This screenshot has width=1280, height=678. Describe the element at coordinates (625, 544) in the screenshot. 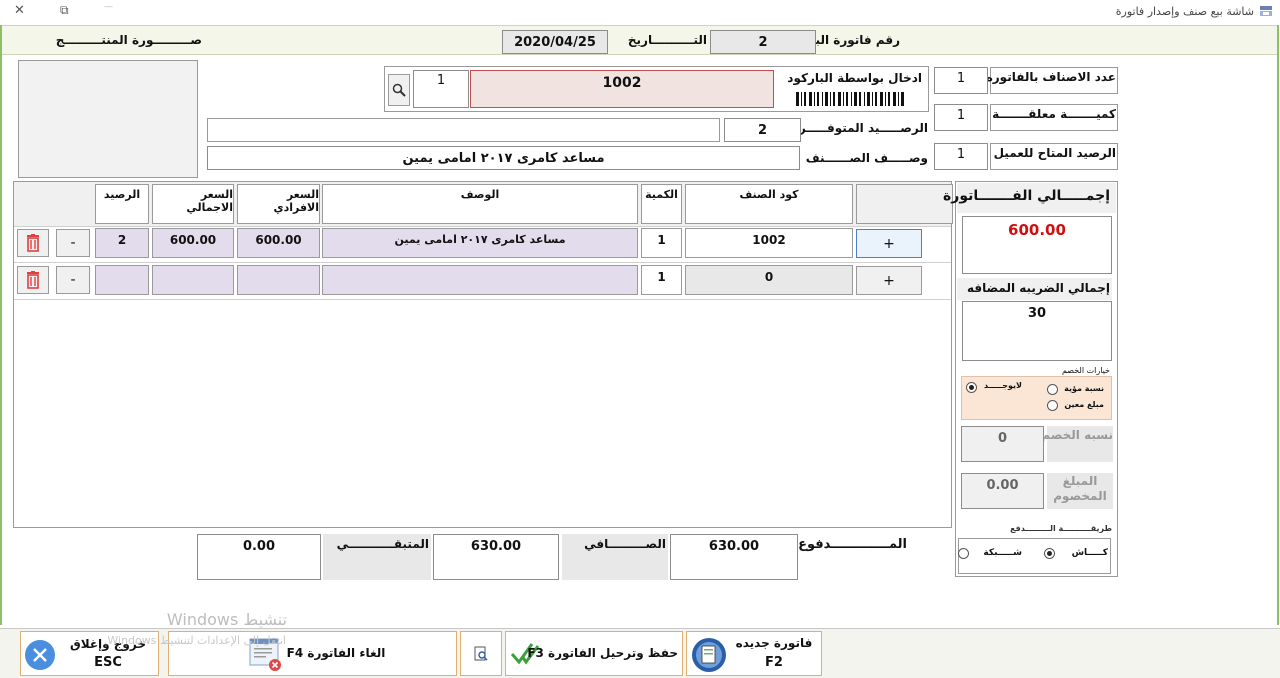

I see `net-label: الصـــــــــافي` at that location.